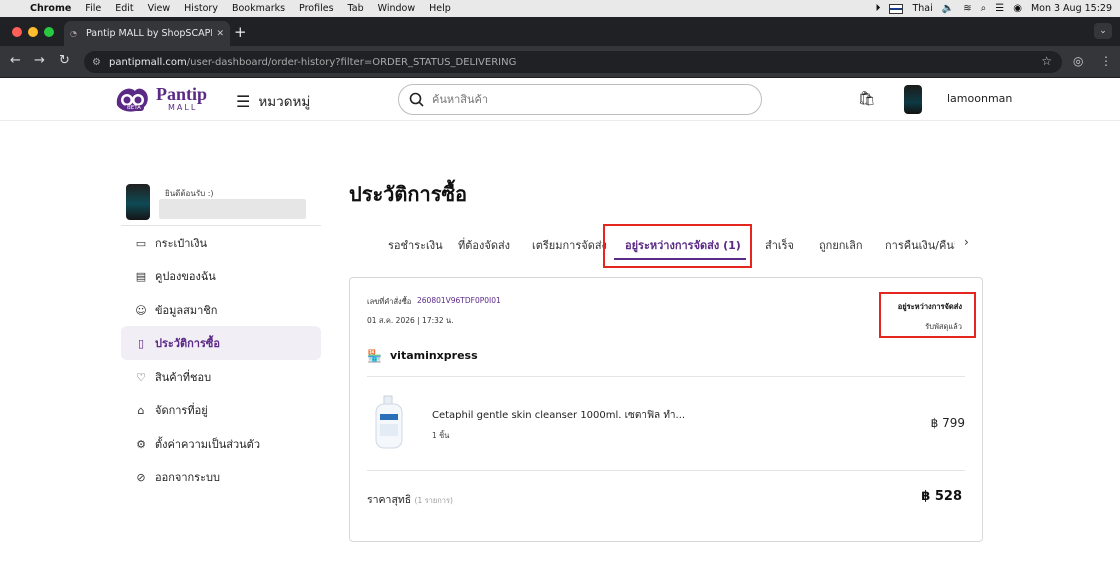 The height and width of the screenshot is (572, 1120). What do you see at coordinates (141, 444) in the screenshot?
I see `gear-icon: ⚙` at bounding box center [141, 444].